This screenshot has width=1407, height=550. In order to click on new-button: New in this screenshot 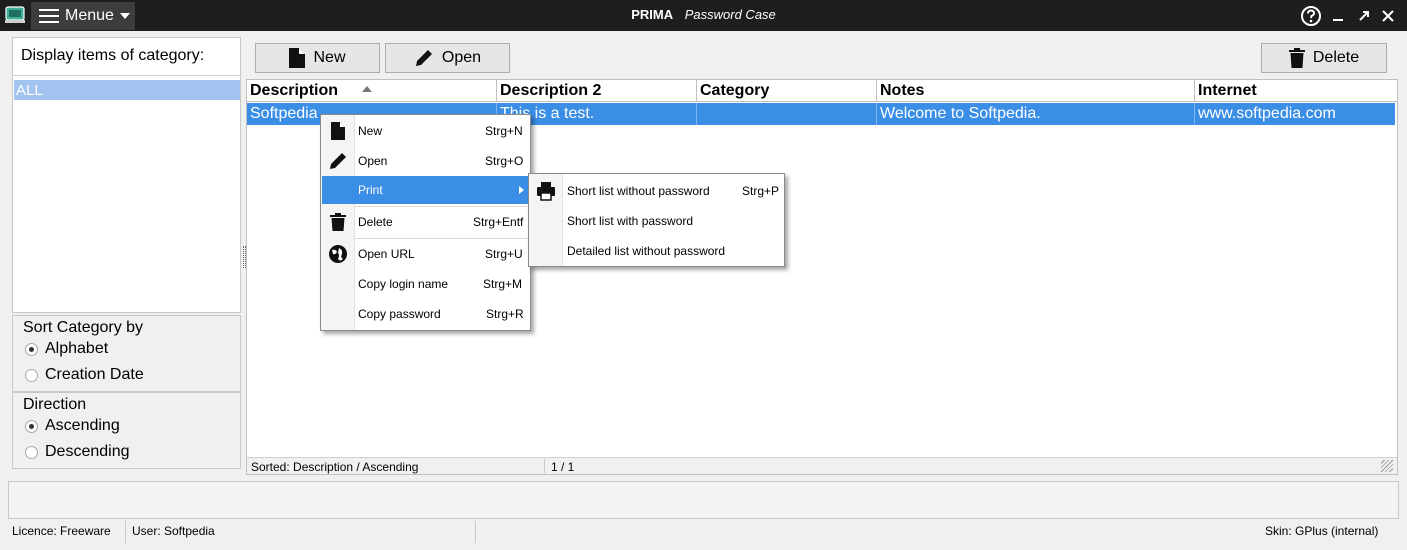, I will do `click(317, 58)`.